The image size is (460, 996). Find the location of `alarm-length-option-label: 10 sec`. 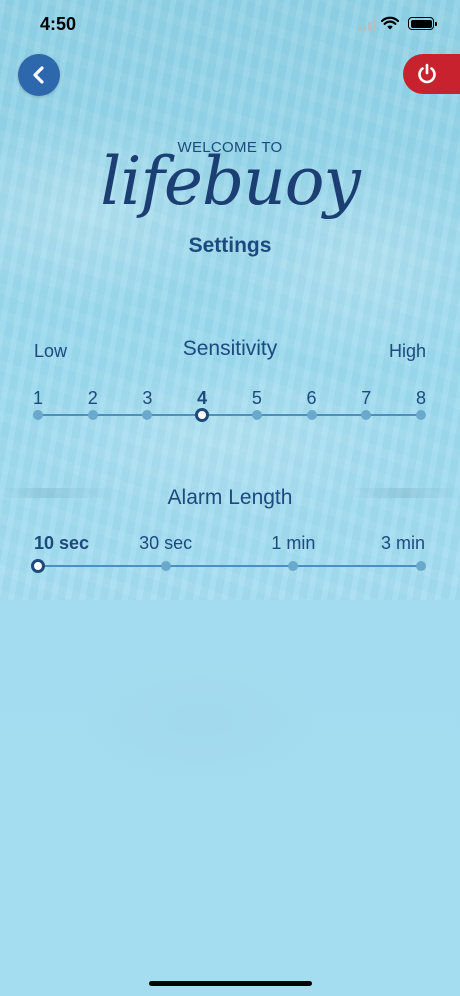

alarm-length-option-label: 10 sec is located at coordinates (61, 543).